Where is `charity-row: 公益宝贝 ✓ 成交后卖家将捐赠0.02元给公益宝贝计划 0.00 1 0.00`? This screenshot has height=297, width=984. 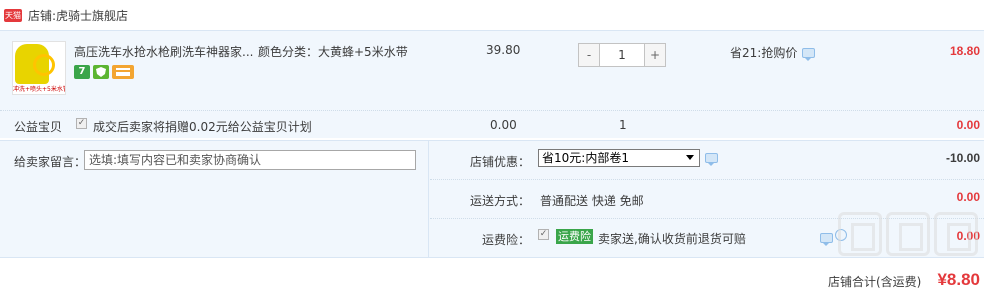 charity-row: 公益宝贝 ✓ 成交后卖家将捐赠0.02元给公益宝贝计划 0.00 1 0.00 is located at coordinates (492, 124).